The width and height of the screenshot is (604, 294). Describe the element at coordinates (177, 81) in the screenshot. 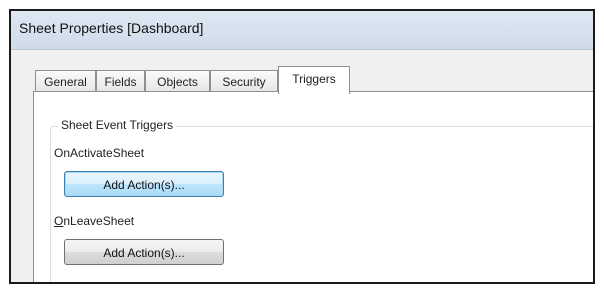

I see `tab-objects: Objects` at that location.